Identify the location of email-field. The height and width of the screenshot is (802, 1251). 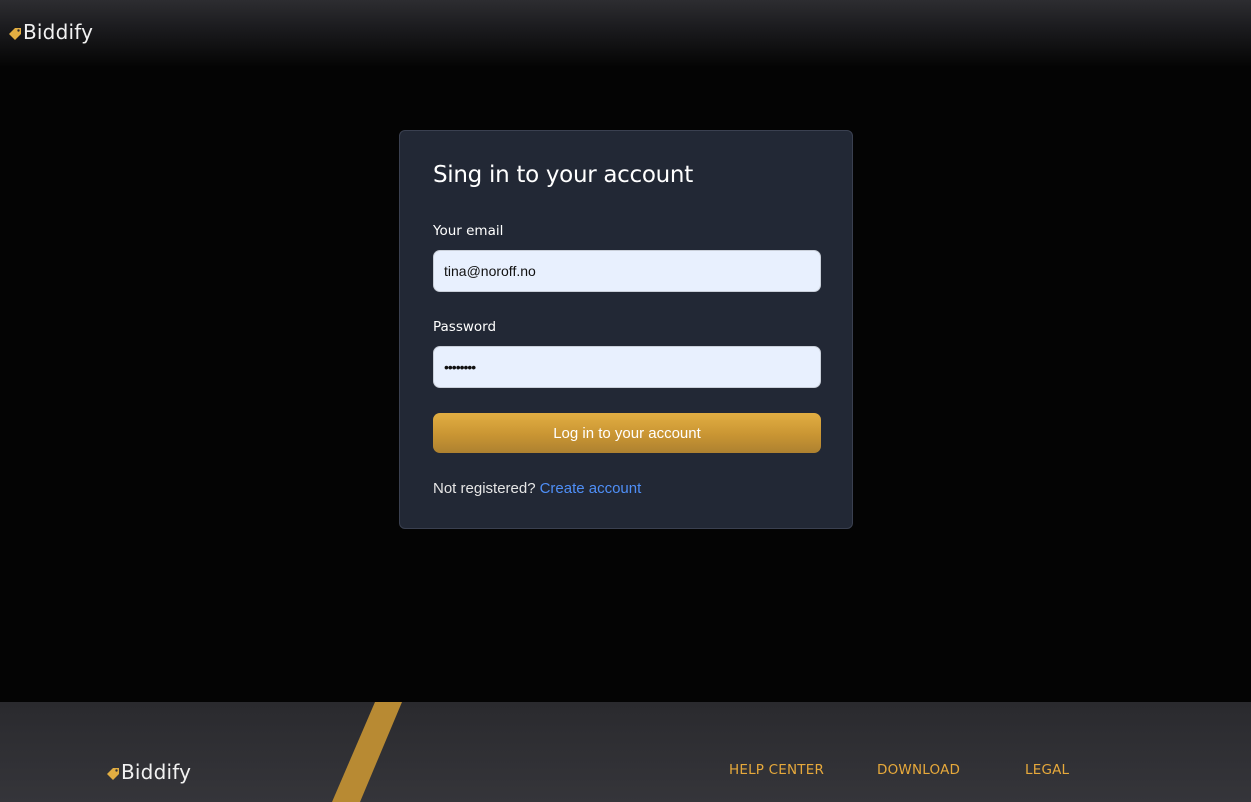
(627, 271).